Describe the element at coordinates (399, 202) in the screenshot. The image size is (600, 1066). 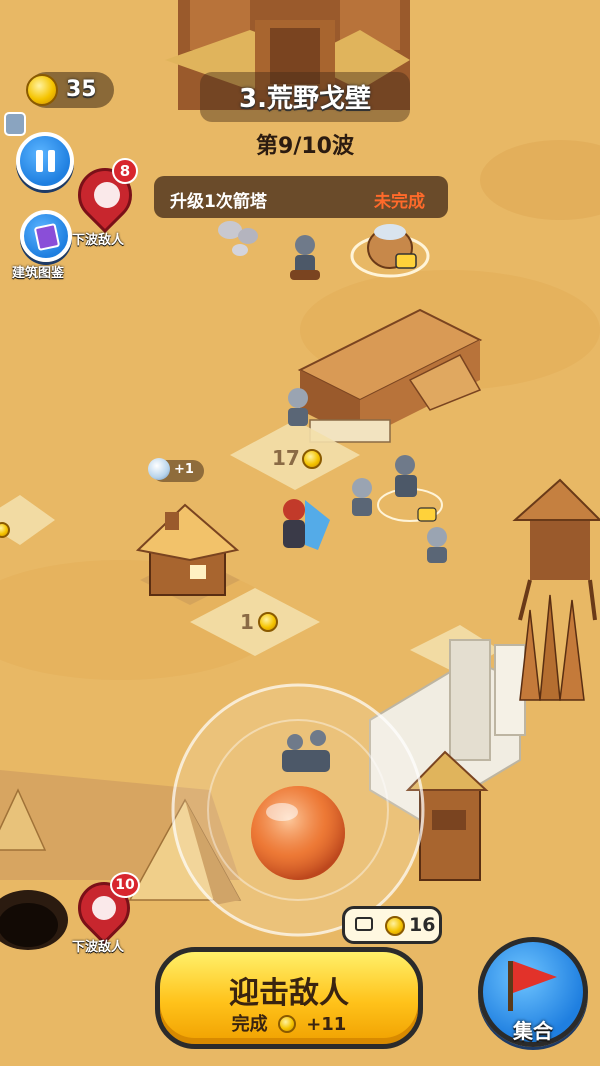
I see `task-status: 未完成` at that location.